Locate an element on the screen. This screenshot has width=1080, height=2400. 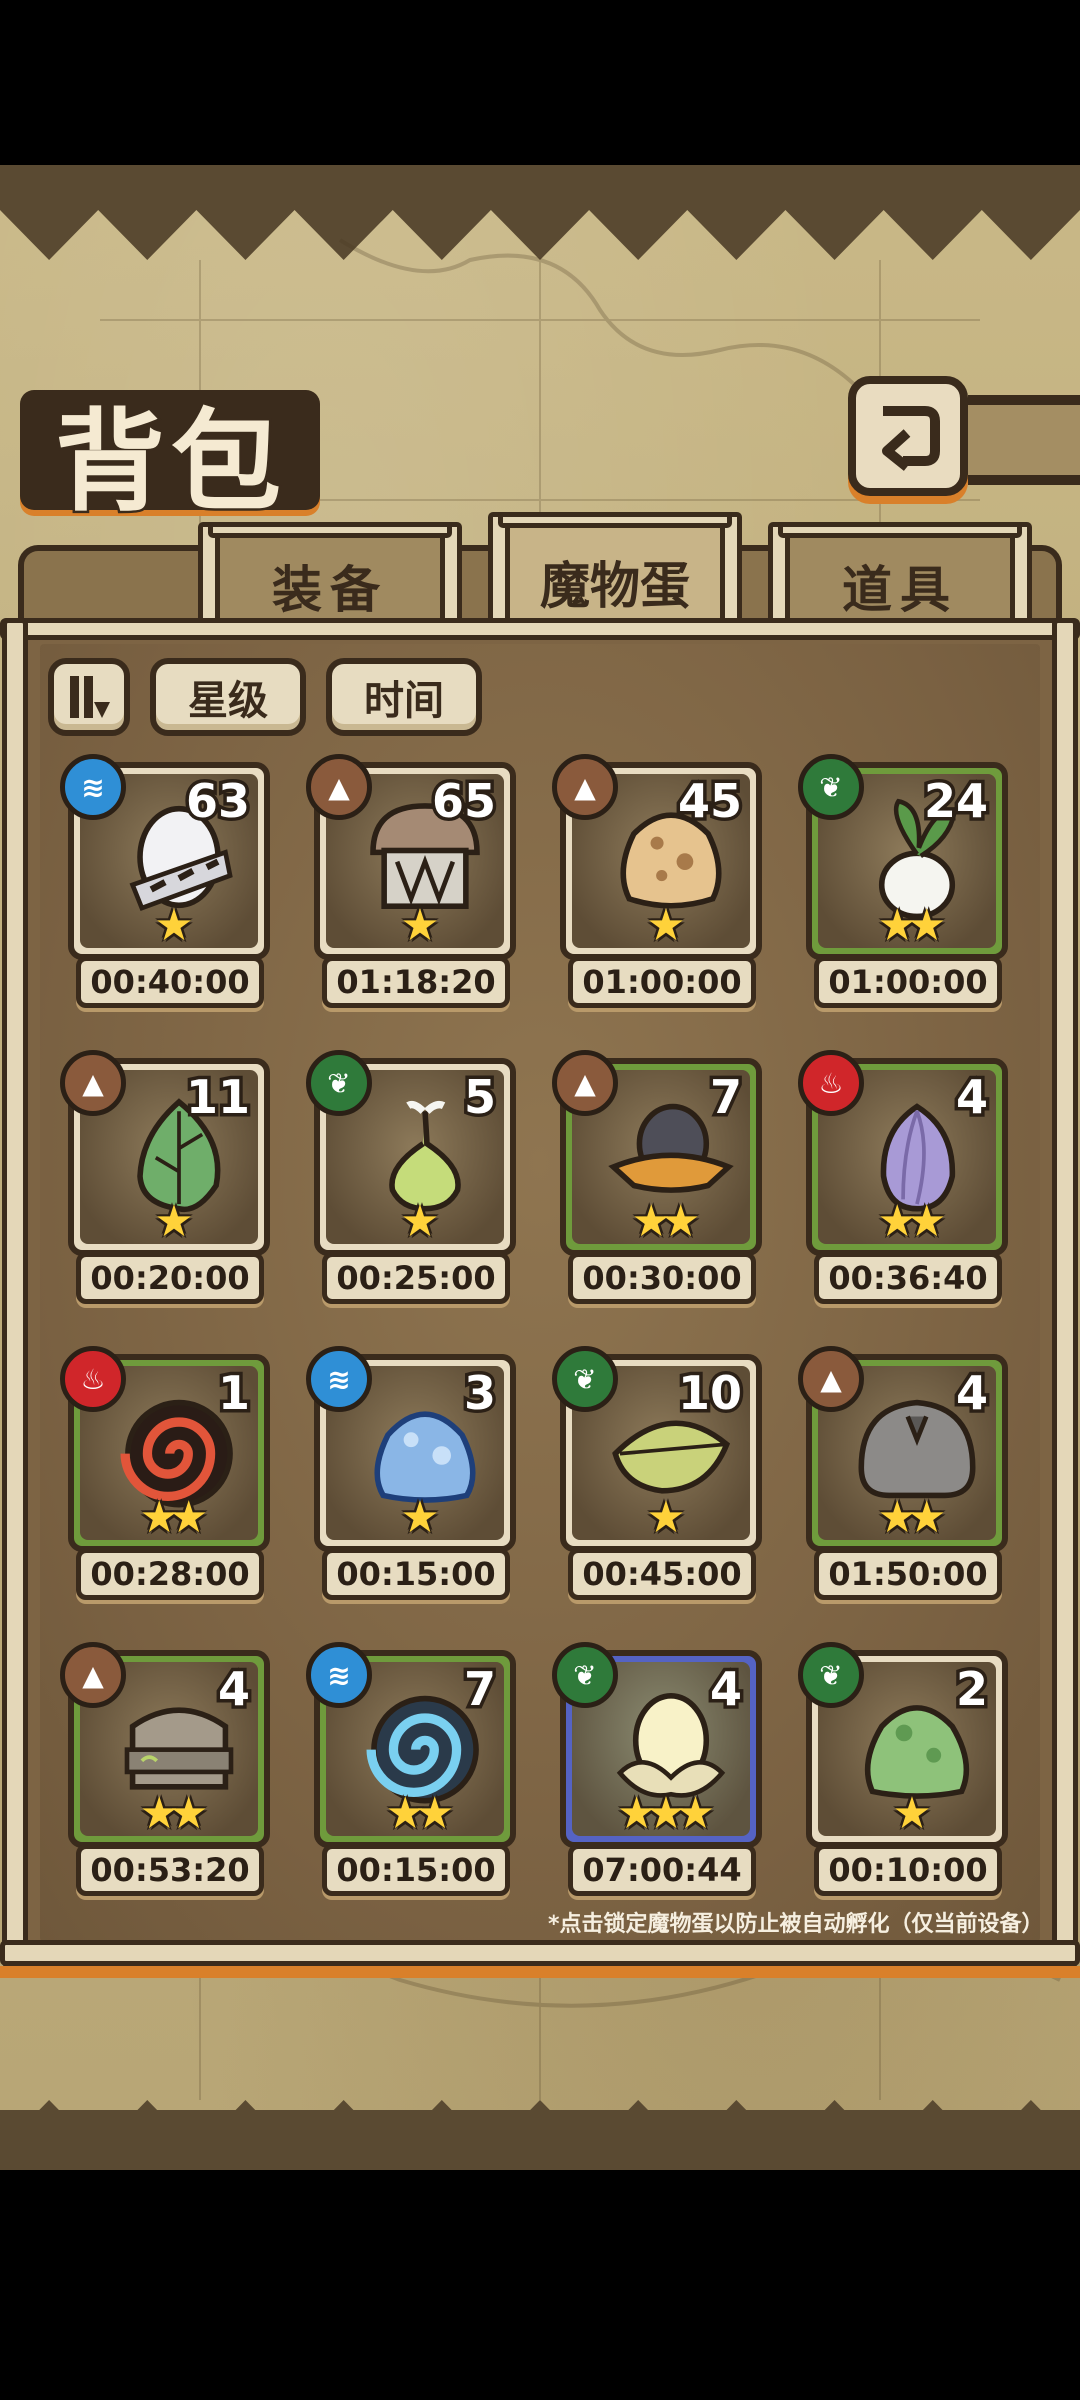
hatch-timer: 01:18:20 is located at coordinates (416, 982).